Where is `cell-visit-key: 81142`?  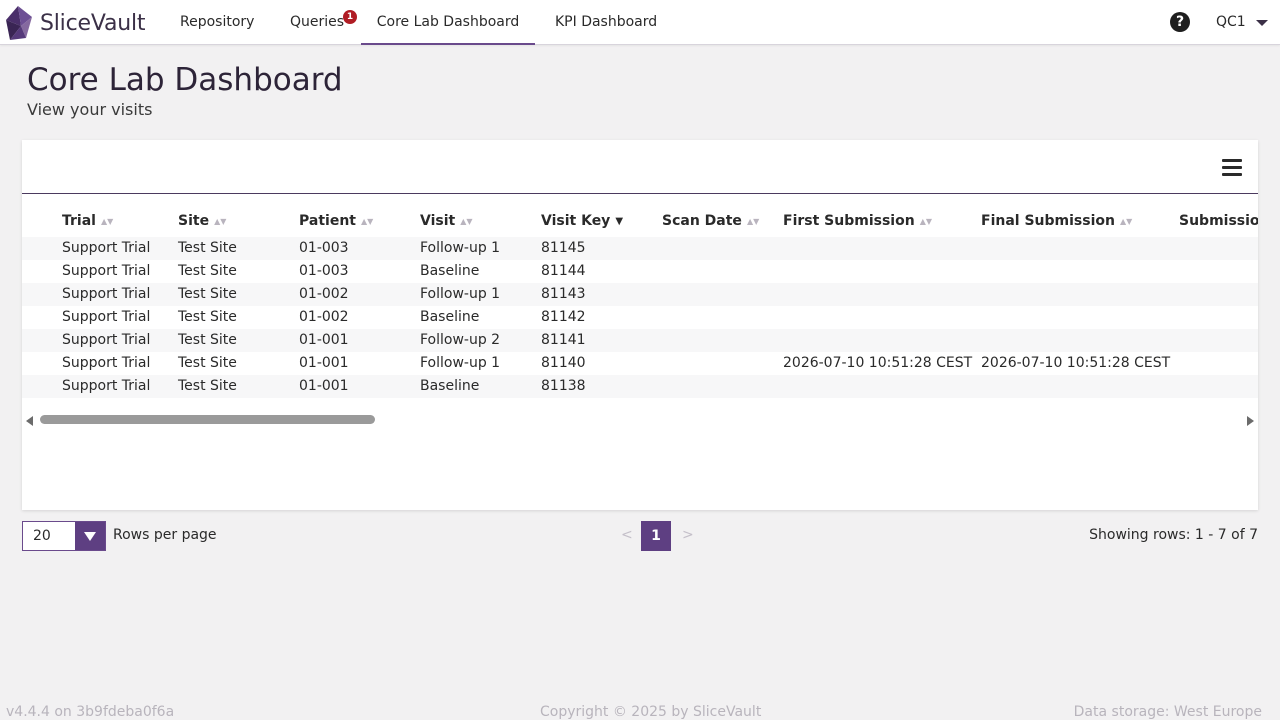 cell-visit-key: 81142 is located at coordinates (563, 317).